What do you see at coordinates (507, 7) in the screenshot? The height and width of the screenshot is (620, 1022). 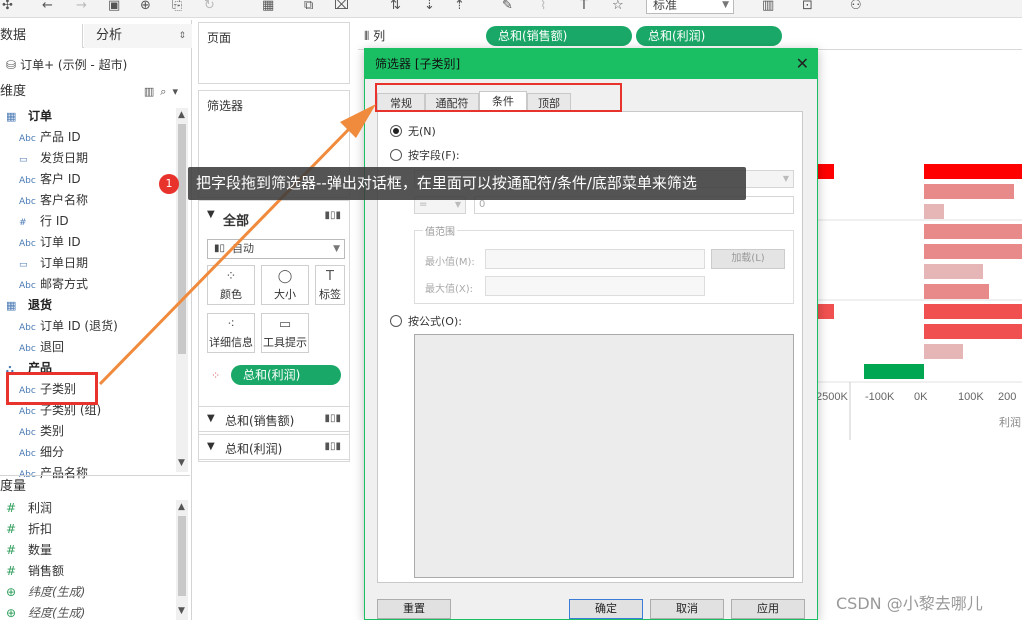 I see `highlight-icon: ✎` at bounding box center [507, 7].